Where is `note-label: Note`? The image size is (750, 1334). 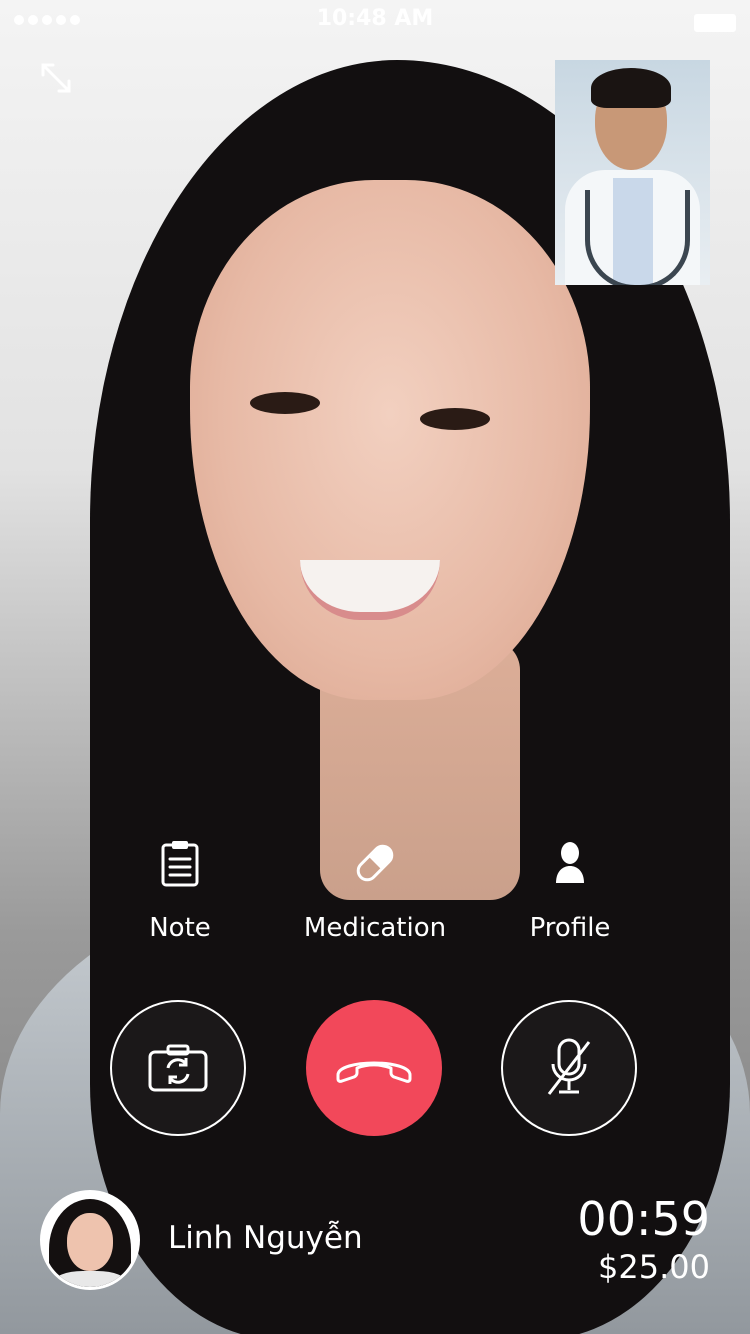
note-label: Note is located at coordinates (180, 928).